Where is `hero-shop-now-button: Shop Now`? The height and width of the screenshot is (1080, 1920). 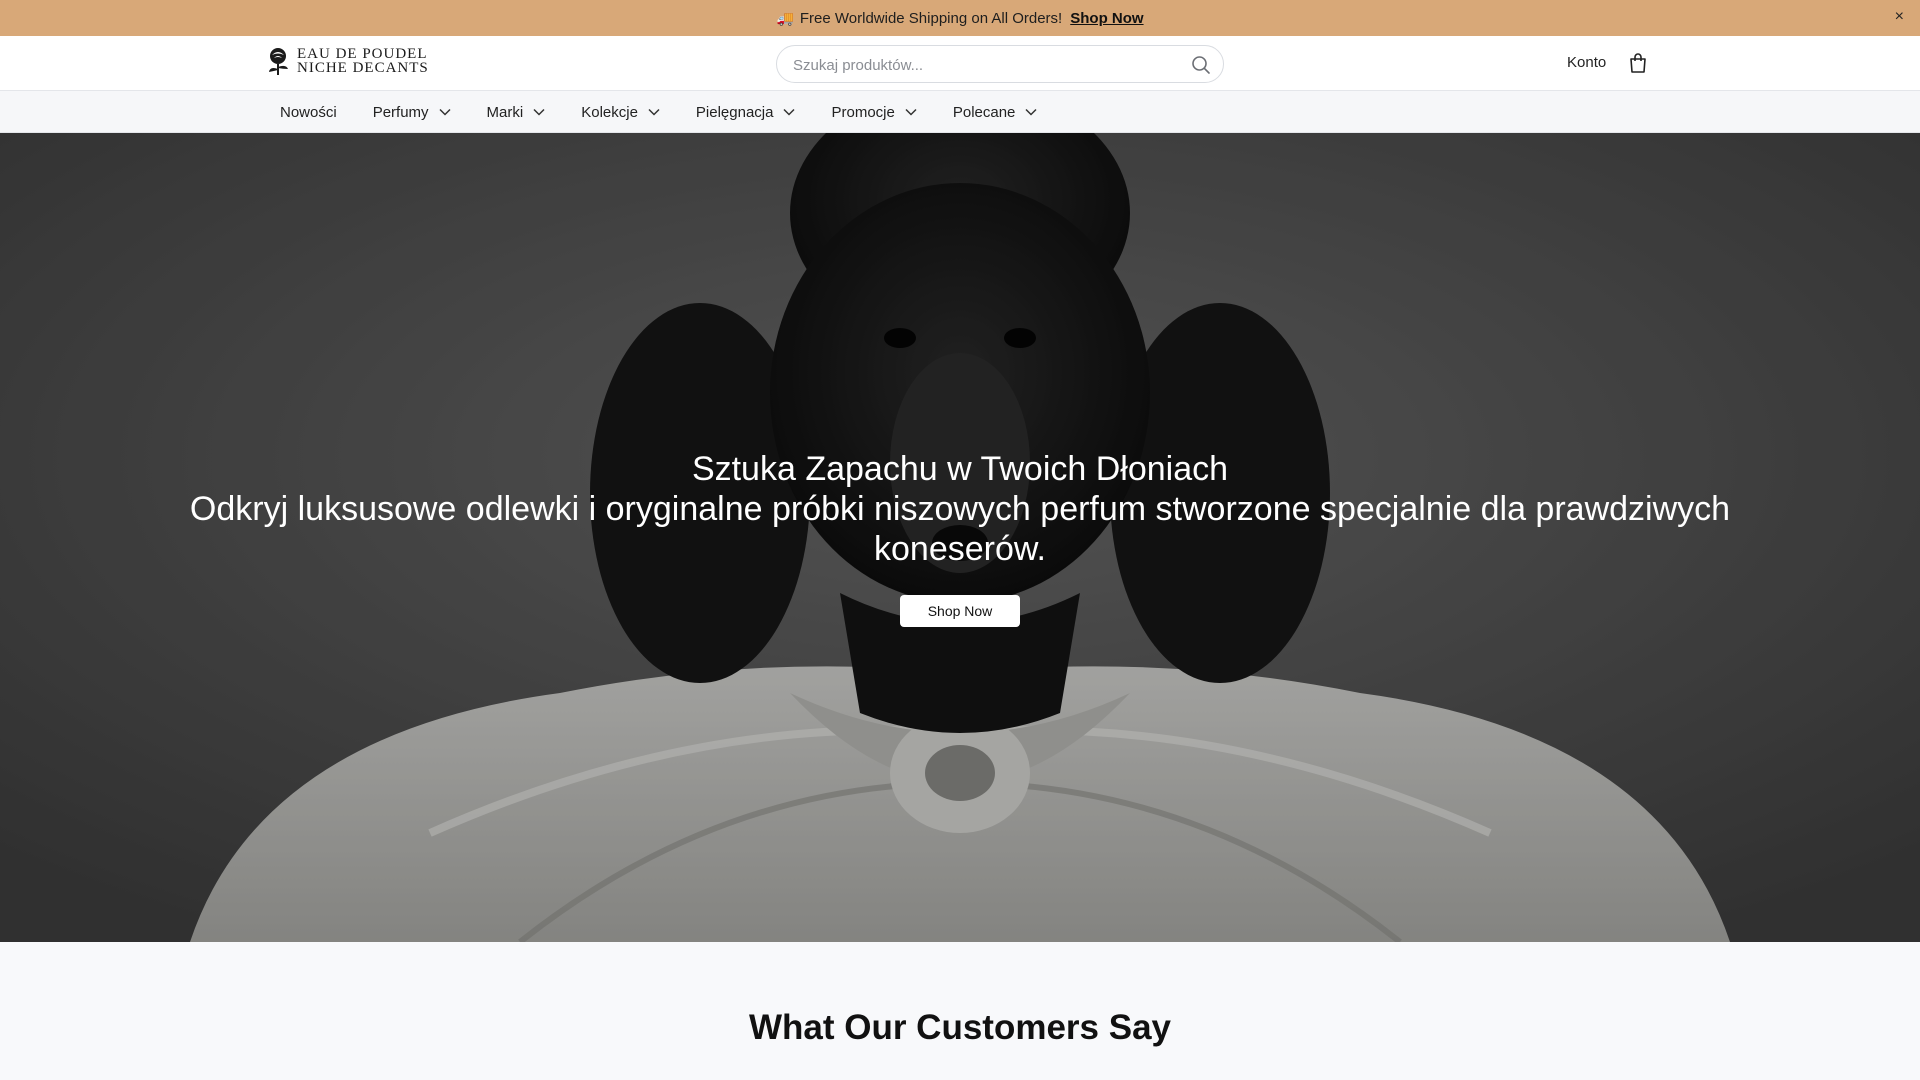 hero-shop-now-button: Shop Now is located at coordinates (960, 611).